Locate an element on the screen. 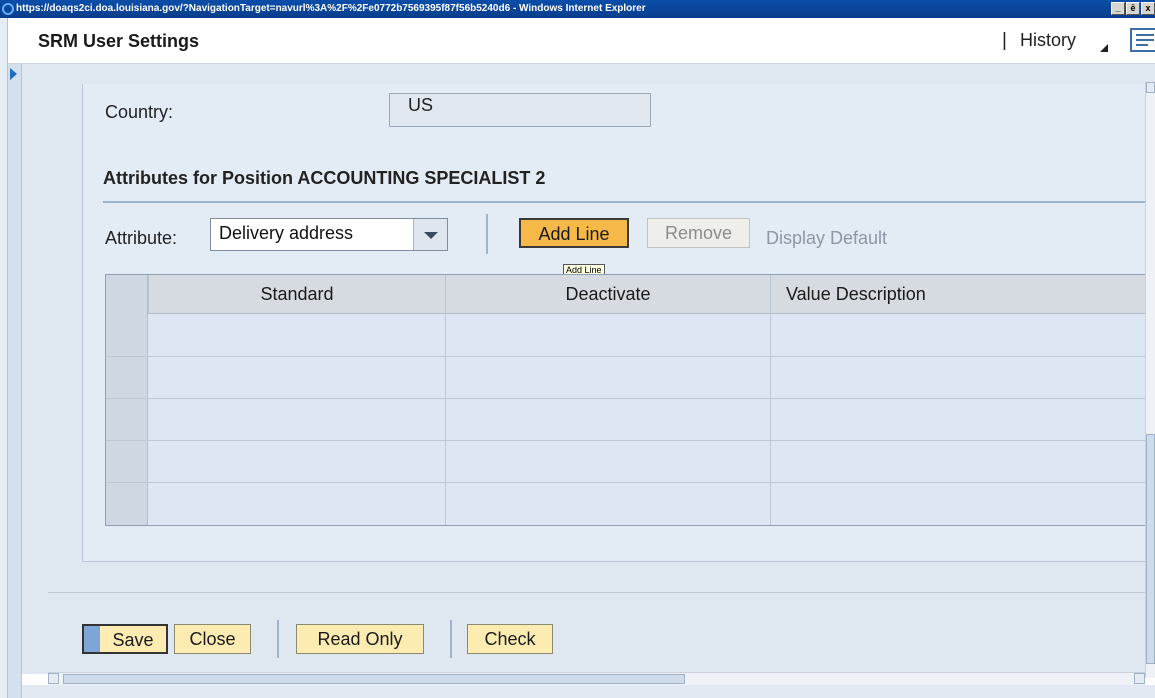 This screenshot has width=1155, height=698. column-header-value-description: Value Description is located at coordinates (960, 294).